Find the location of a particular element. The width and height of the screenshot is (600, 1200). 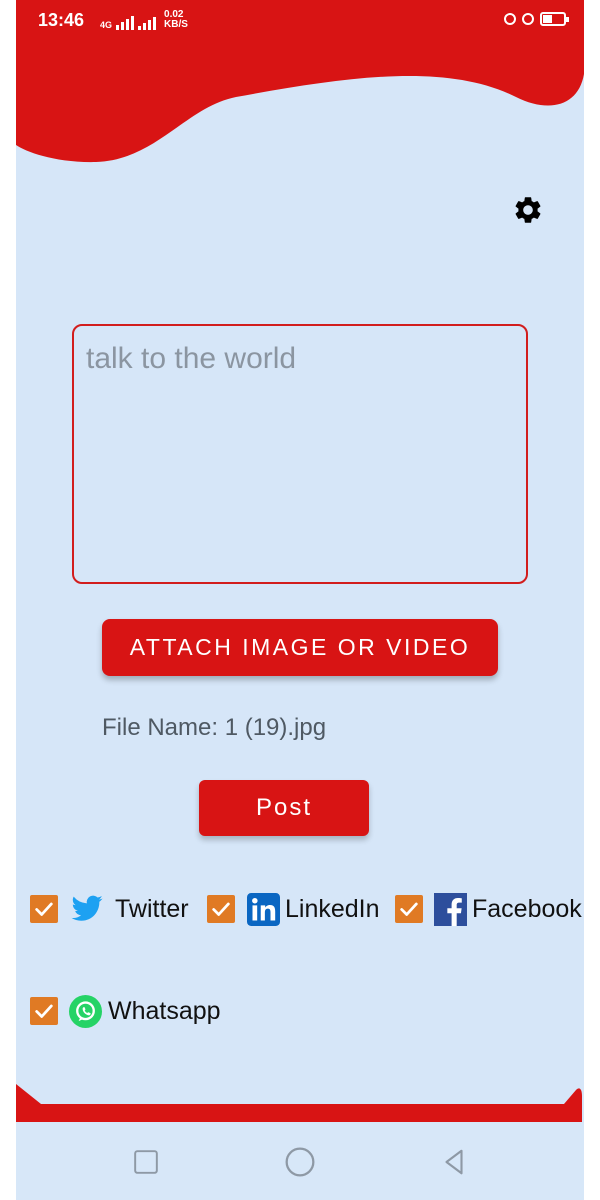

twitter-checkbox is located at coordinates (44, 909).